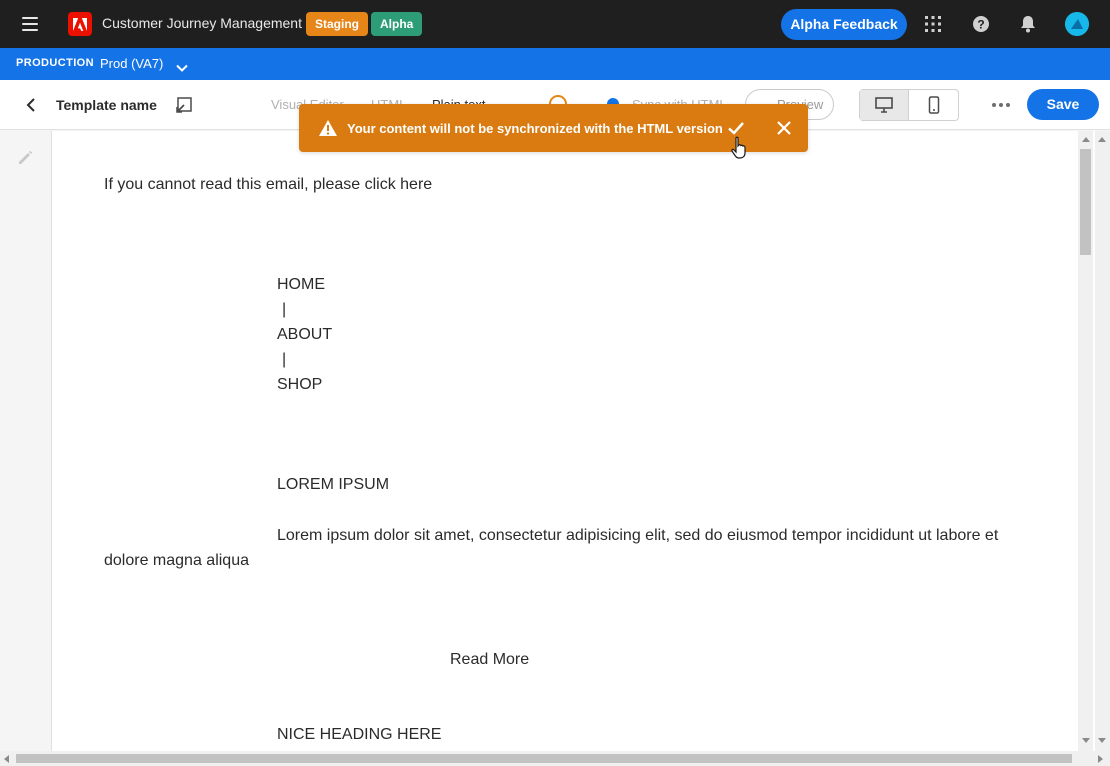 The width and height of the screenshot is (1110, 766). I want to click on environment-label: PRODUCTION, so click(55, 63).